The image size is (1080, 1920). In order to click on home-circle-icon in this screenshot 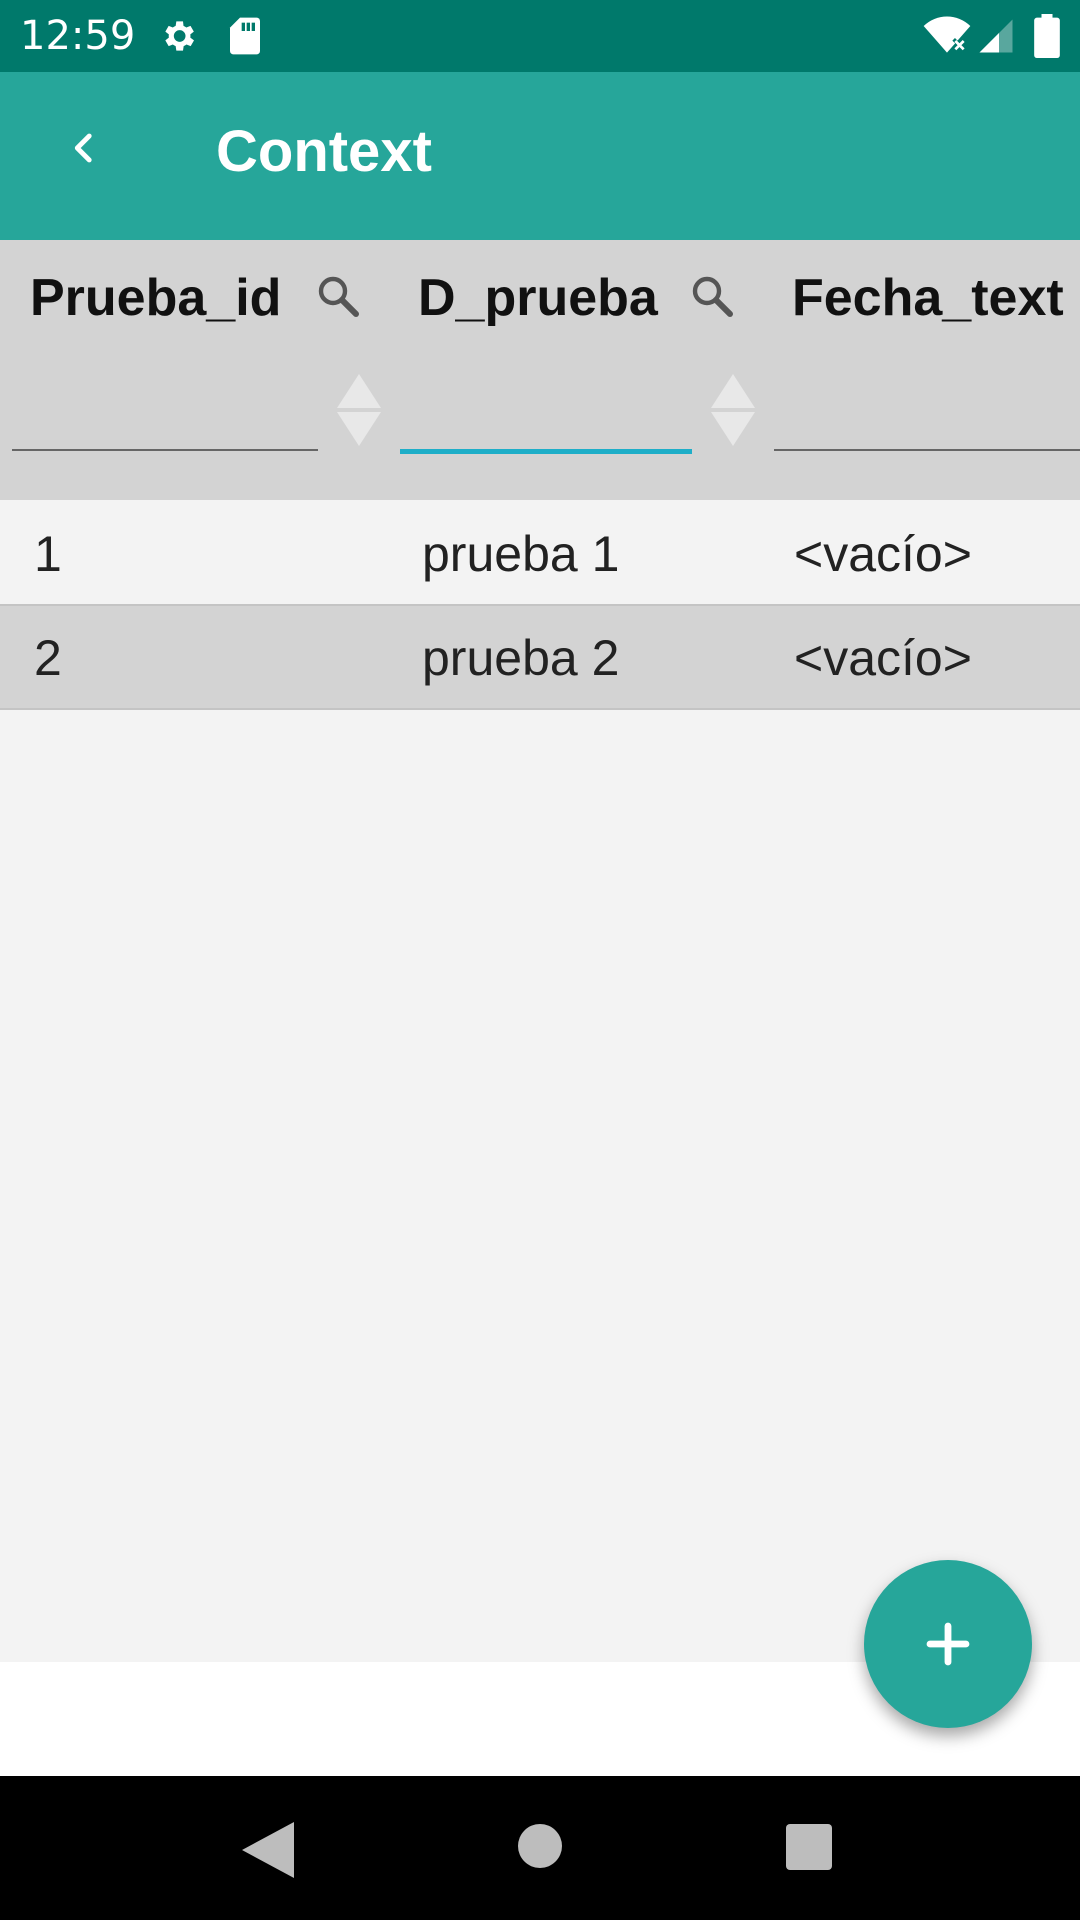, I will do `click(540, 1846)`.